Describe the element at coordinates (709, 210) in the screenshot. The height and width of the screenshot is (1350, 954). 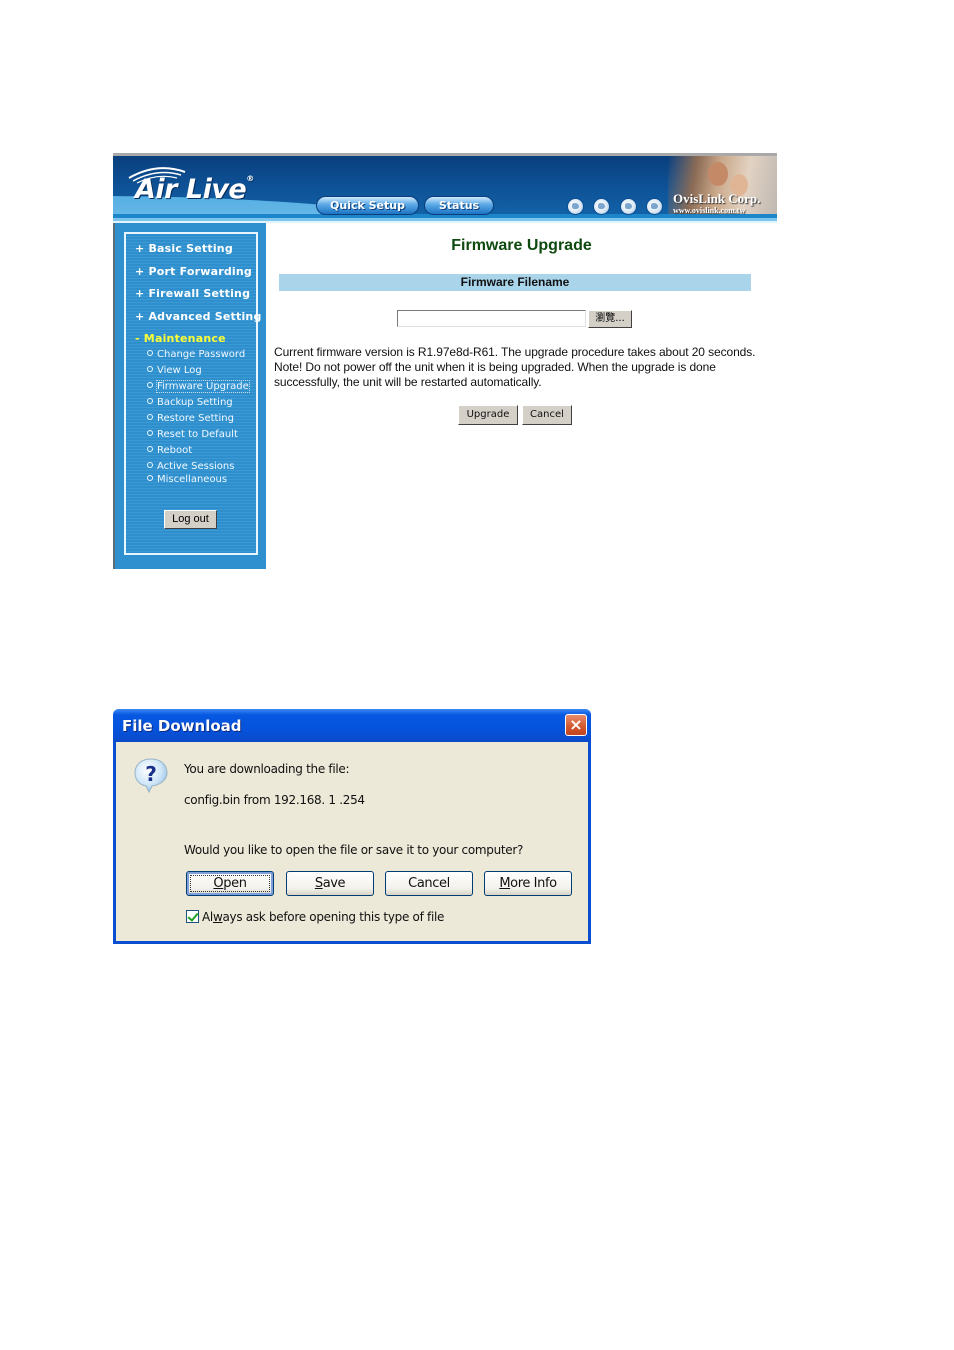
I see `corp-url: www.ovislink.com.tw` at that location.